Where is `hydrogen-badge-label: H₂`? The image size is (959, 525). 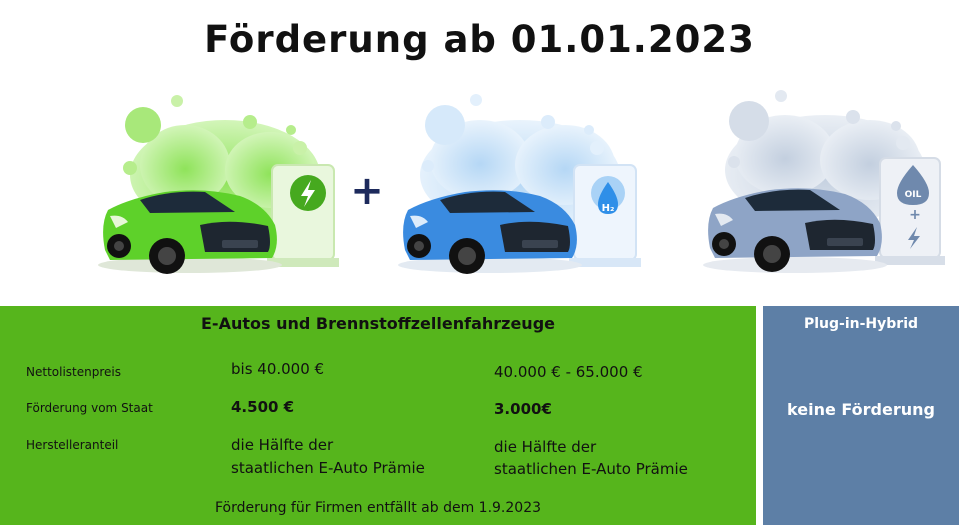
hydrogen-badge-label: H₂ is located at coordinates (608, 208).